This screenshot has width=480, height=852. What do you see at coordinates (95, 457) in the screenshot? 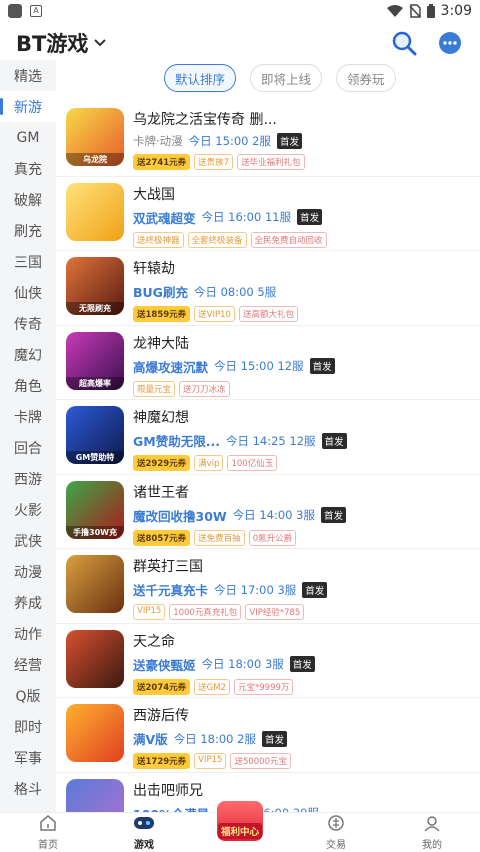
I see `thumbnail-caption: GM赞助特` at bounding box center [95, 457].